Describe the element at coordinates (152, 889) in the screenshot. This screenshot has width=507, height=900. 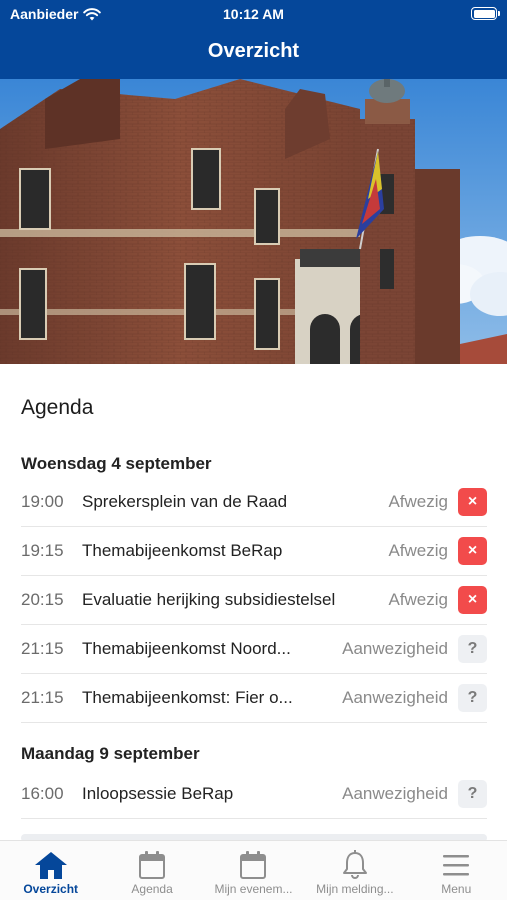
I see `tab-label: Agenda` at that location.